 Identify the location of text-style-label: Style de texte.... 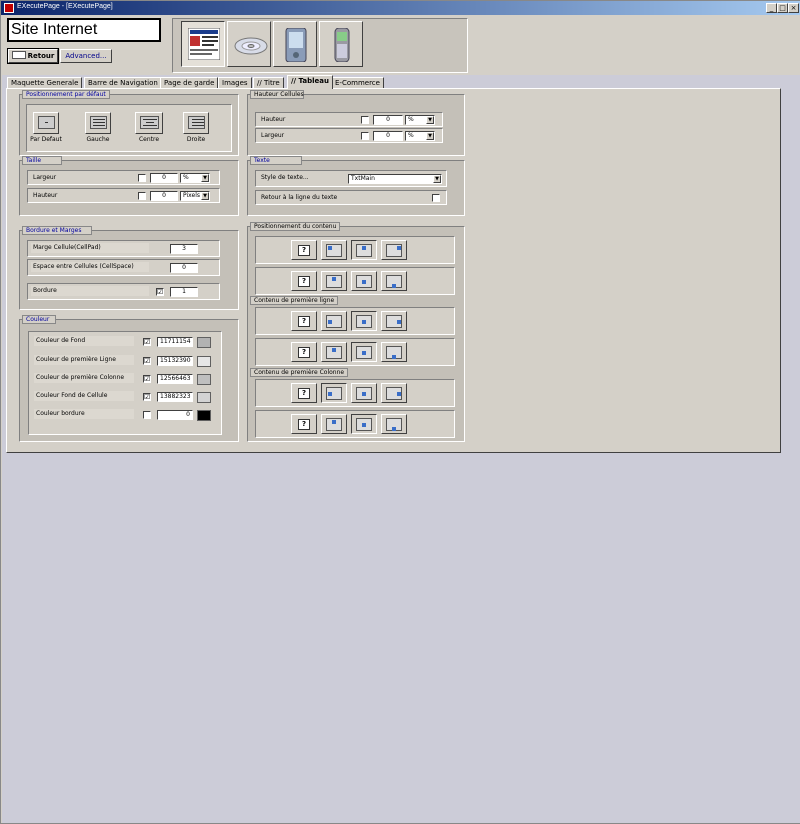
(285, 177).